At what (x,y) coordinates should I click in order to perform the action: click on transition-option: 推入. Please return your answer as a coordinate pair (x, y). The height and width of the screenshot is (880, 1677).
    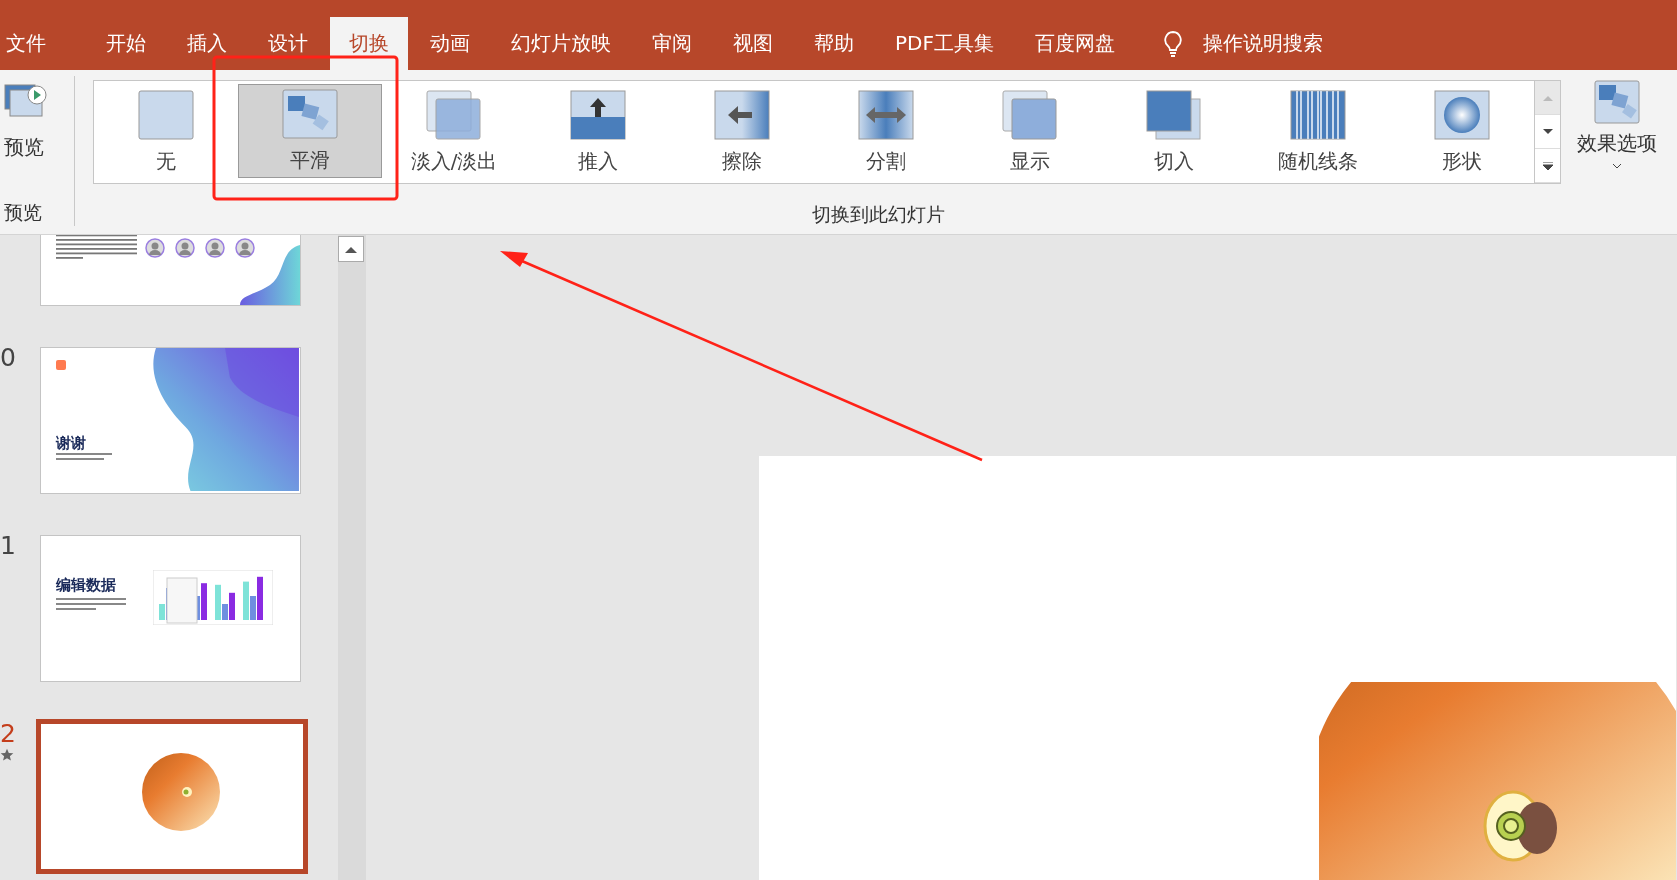
    Looking at the image, I should click on (598, 132).